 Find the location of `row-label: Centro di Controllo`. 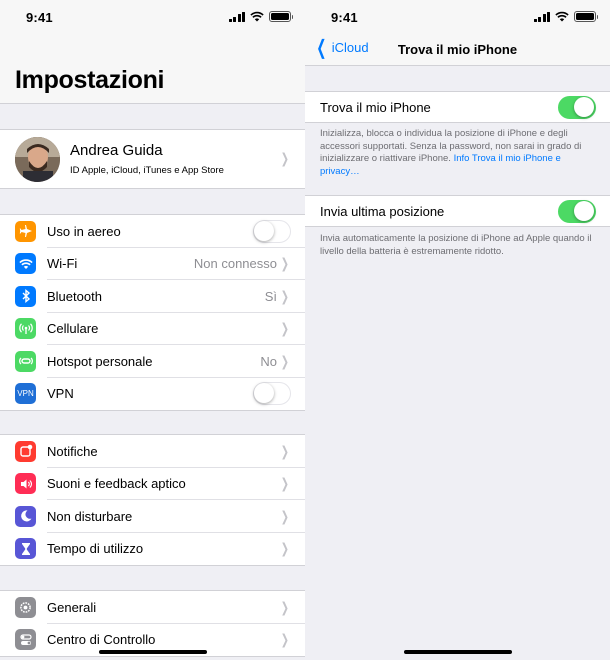

row-label: Centro di Controllo is located at coordinates (101, 640).